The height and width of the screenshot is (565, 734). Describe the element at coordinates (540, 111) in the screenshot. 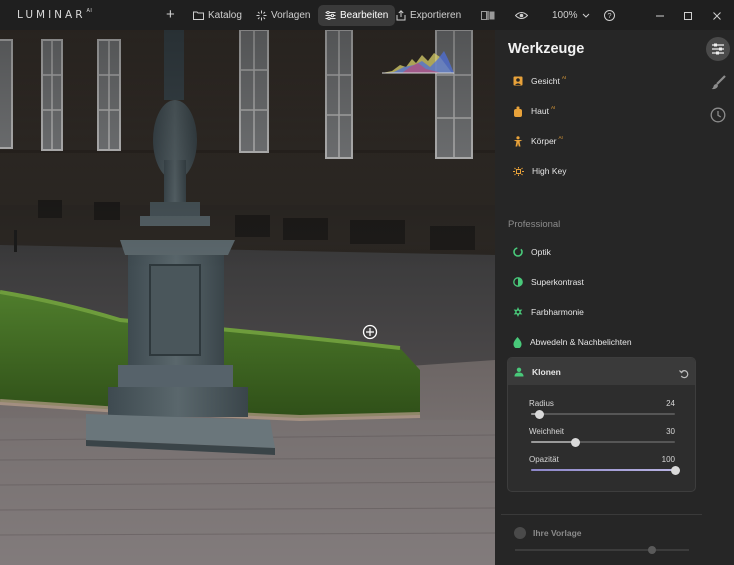

I see `tool-haut-label: Haut` at that location.